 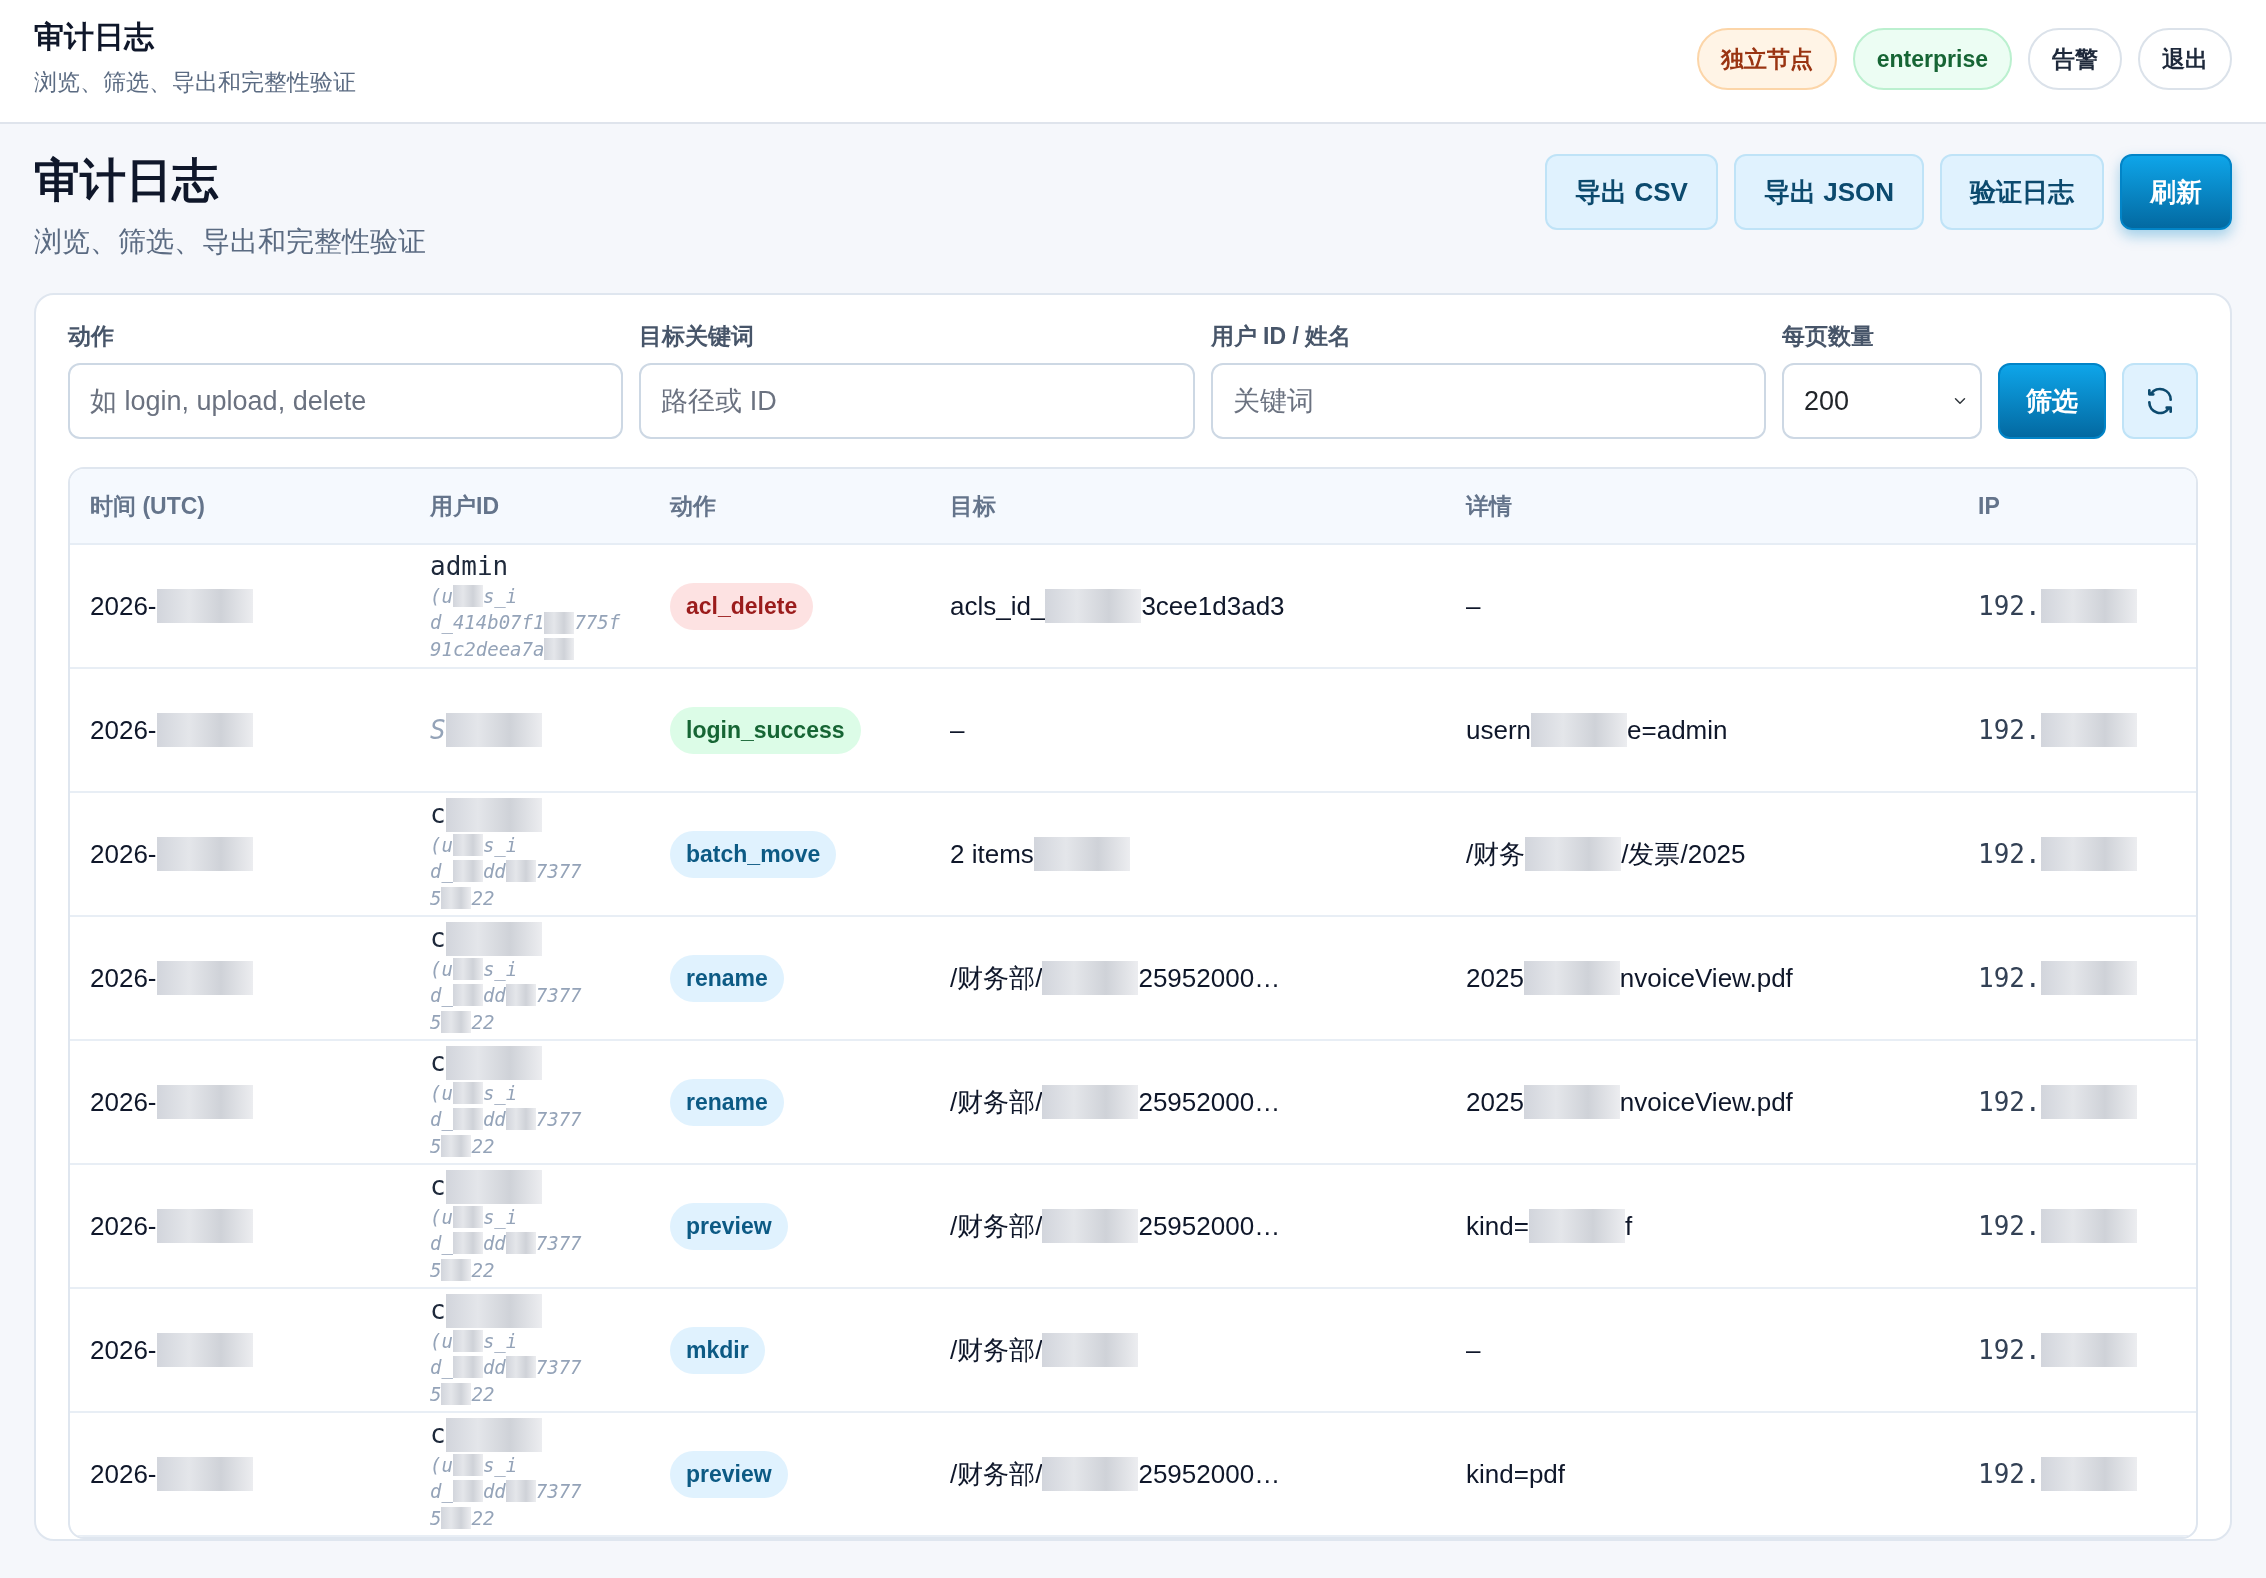 What do you see at coordinates (1488, 507) in the screenshot?
I see `column-header: 详情` at bounding box center [1488, 507].